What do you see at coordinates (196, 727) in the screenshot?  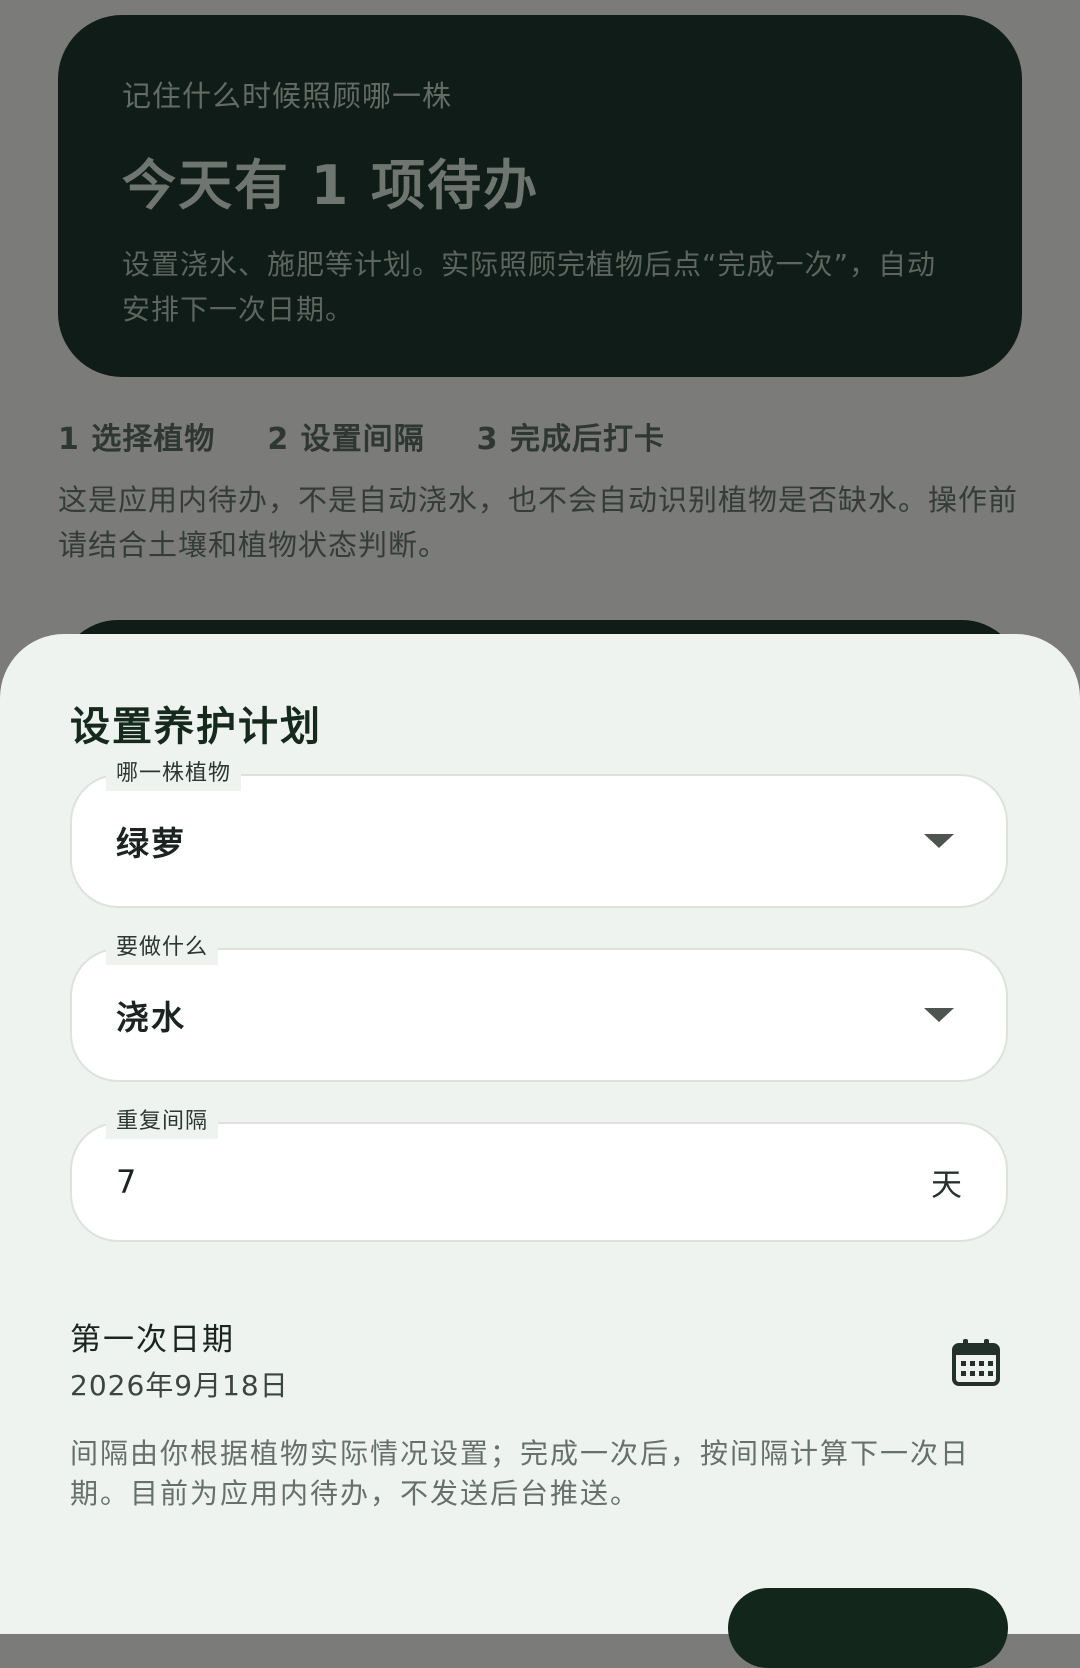 I see `sheet-title: 设置养护计划` at bounding box center [196, 727].